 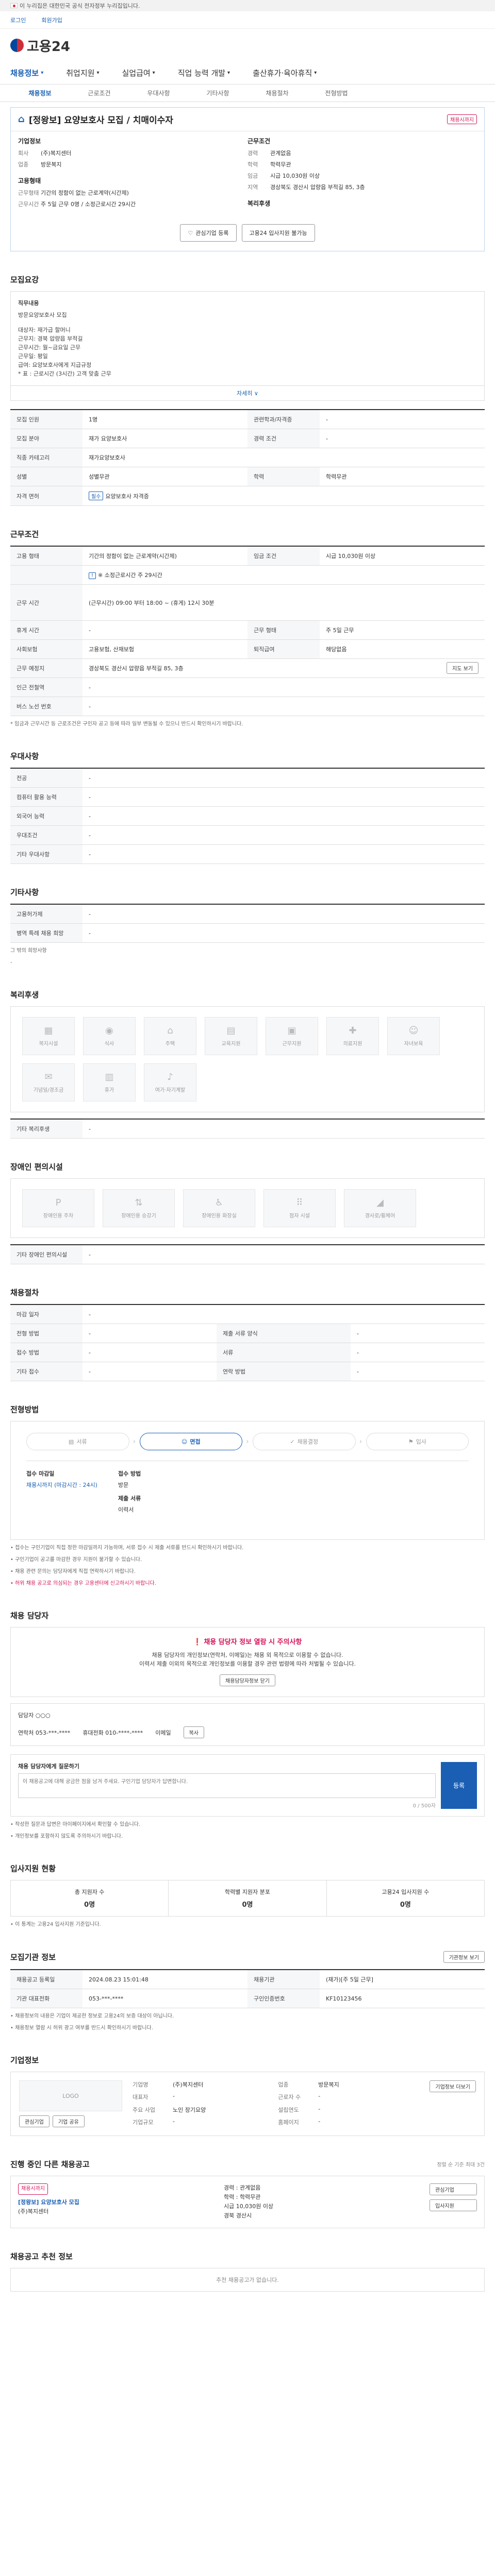 What do you see at coordinates (46, 816) in the screenshot?
I see `table-key: 외국어 능력` at bounding box center [46, 816].